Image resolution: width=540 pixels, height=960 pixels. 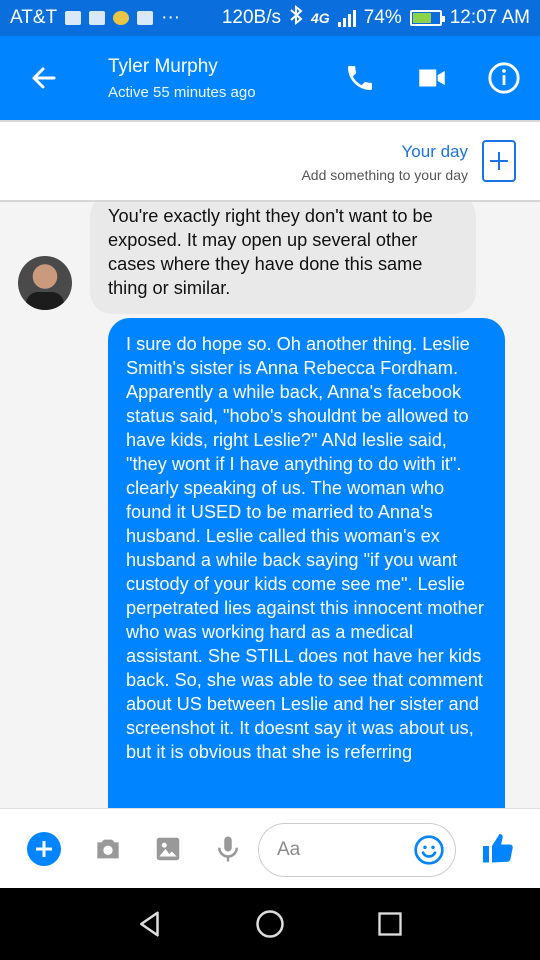 I want to click on video-call-button, so click(x=432, y=78).